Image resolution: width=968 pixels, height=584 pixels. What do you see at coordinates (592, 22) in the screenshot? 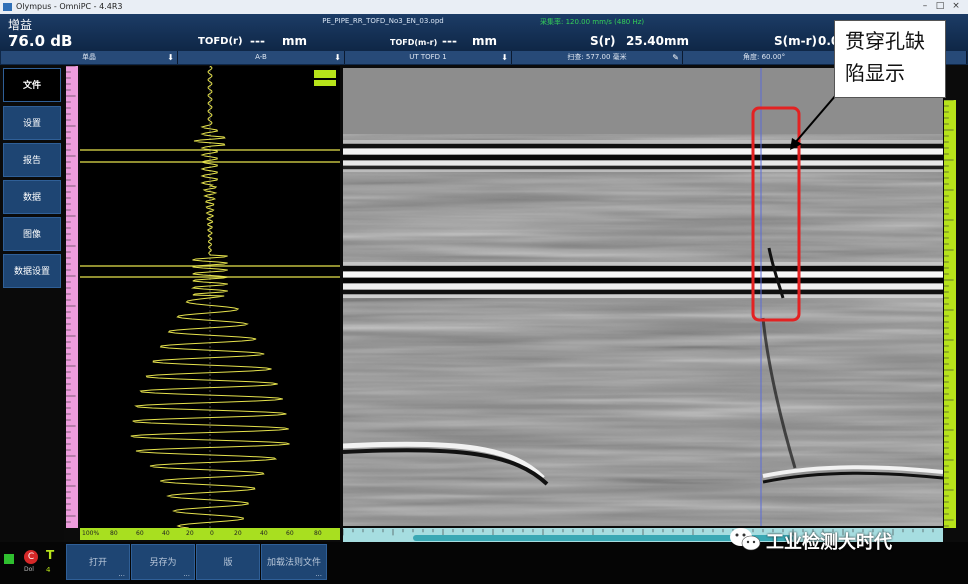
I see `acquisition-speed: 采集率: 120.00 mm/s (480 Hz)` at bounding box center [592, 22].